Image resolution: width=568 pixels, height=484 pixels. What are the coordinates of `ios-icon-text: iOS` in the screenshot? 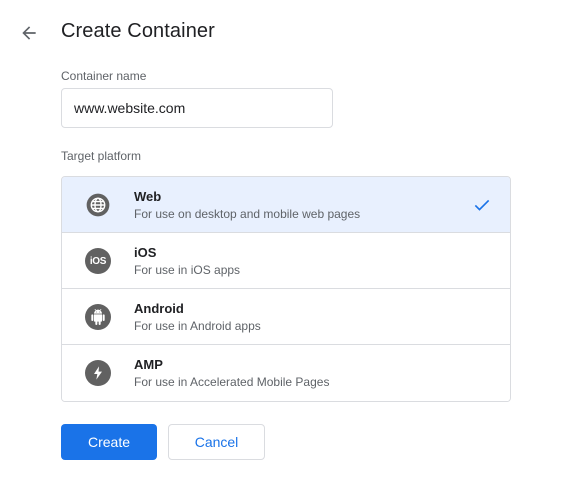 It's located at (98, 261).